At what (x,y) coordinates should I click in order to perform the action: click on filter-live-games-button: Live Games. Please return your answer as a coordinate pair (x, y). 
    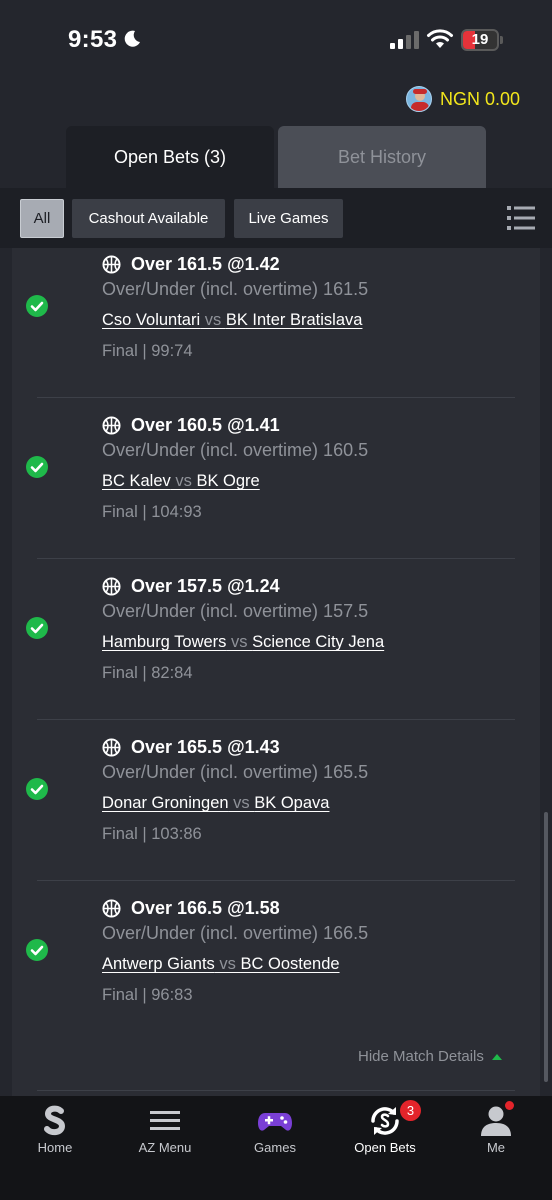
    Looking at the image, I should click on (288, 218).